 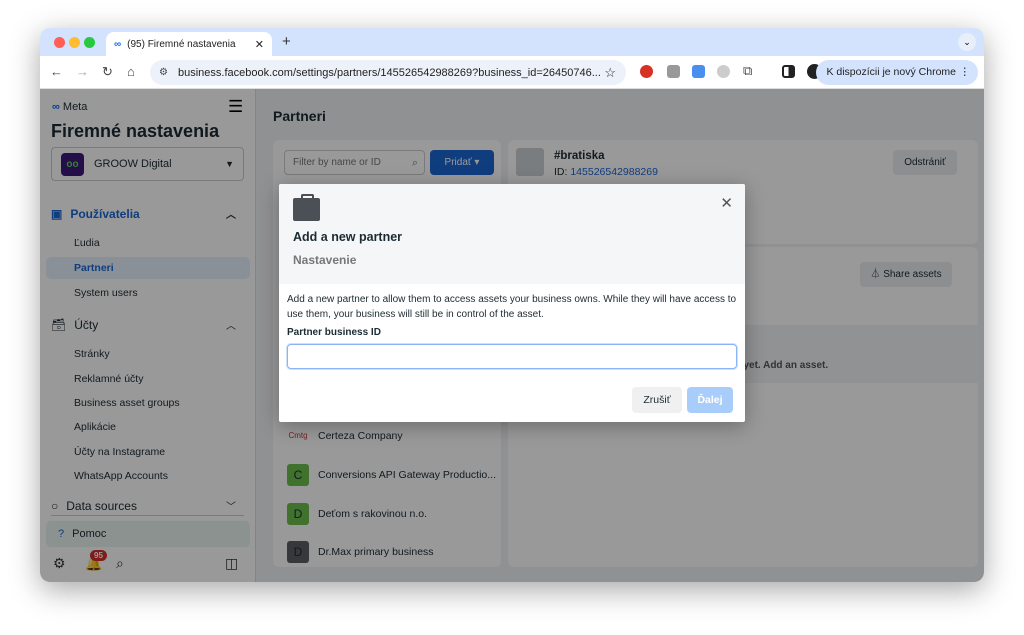 What do you see at coordinates (89, 42) in the screenshot?
I see `maximize-window-button` at bounding box center [89, 42].